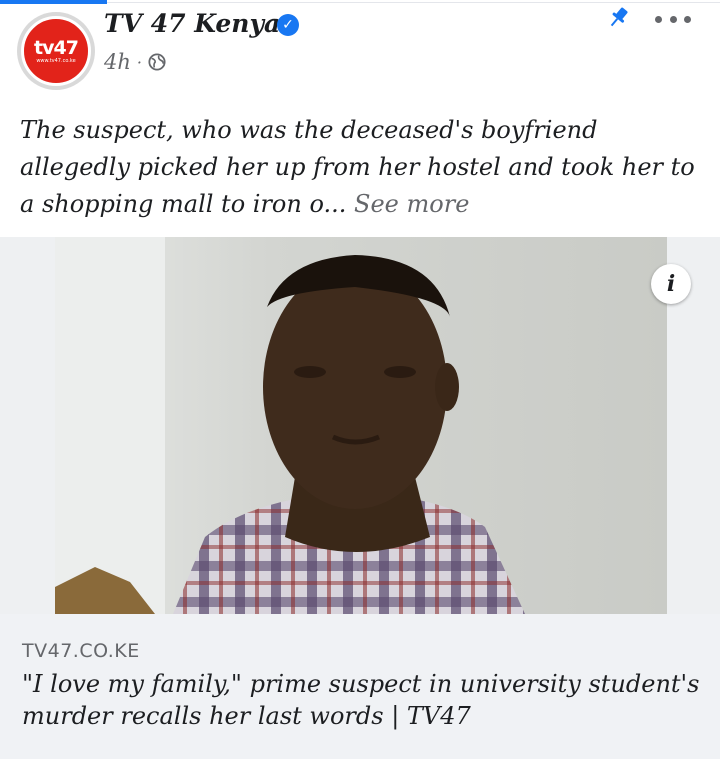 The width and height of the screenshot is (720, 759). I want to click on avatar-logo-text: tv47, so click(56, 47).